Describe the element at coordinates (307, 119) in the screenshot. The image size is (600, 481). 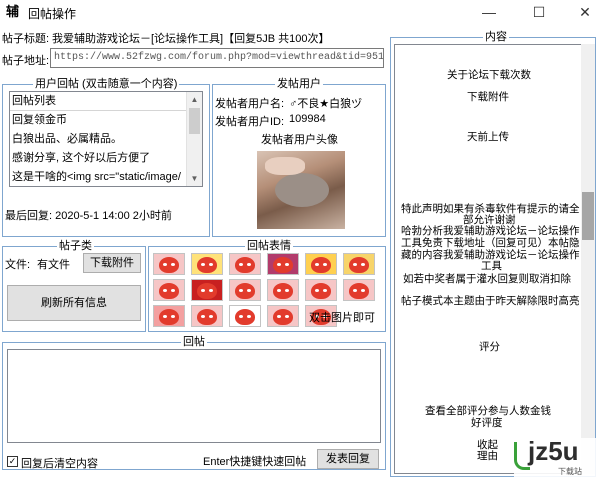
I see `poster-uid-value: 109984` at that location.